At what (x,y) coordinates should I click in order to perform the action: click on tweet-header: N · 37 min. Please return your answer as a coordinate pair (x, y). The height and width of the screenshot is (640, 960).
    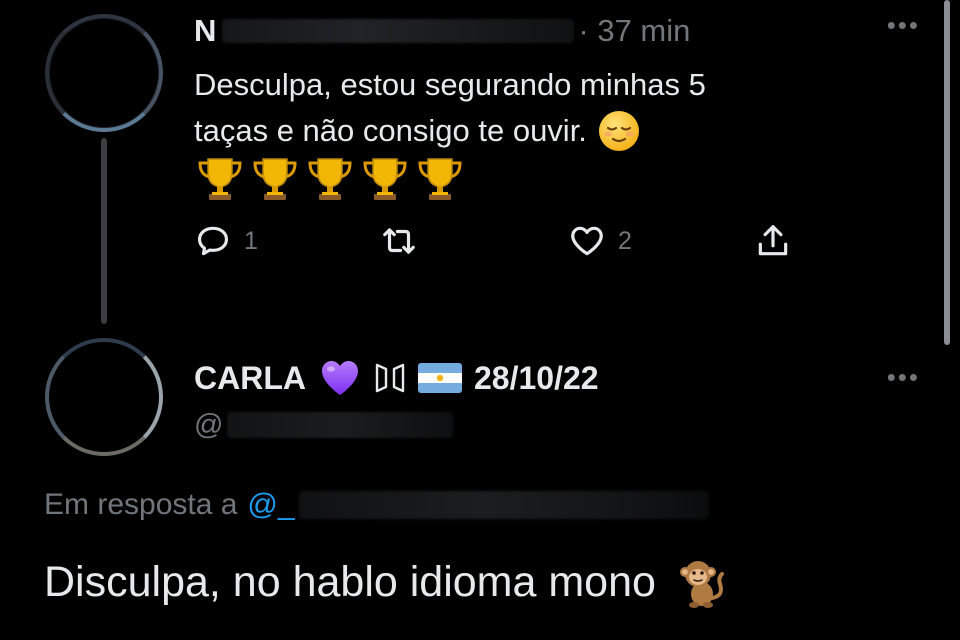
    Looking at the image, I should click on (442, 31).